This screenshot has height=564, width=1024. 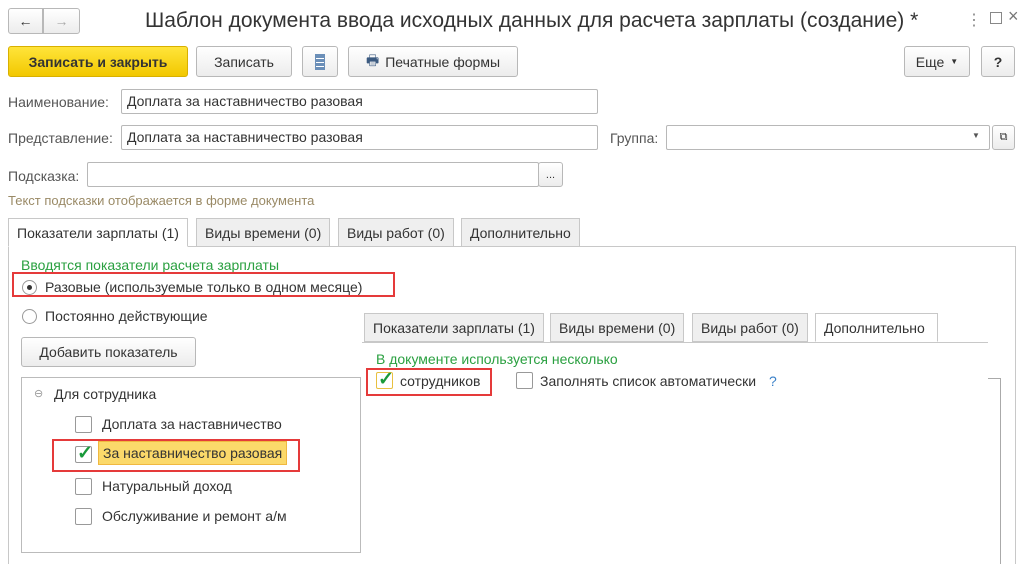 What do you see at coordinates (974, 20) in the screenshot?
I see `more-menu-icon: ⋮` at bounding box center [974, 20].